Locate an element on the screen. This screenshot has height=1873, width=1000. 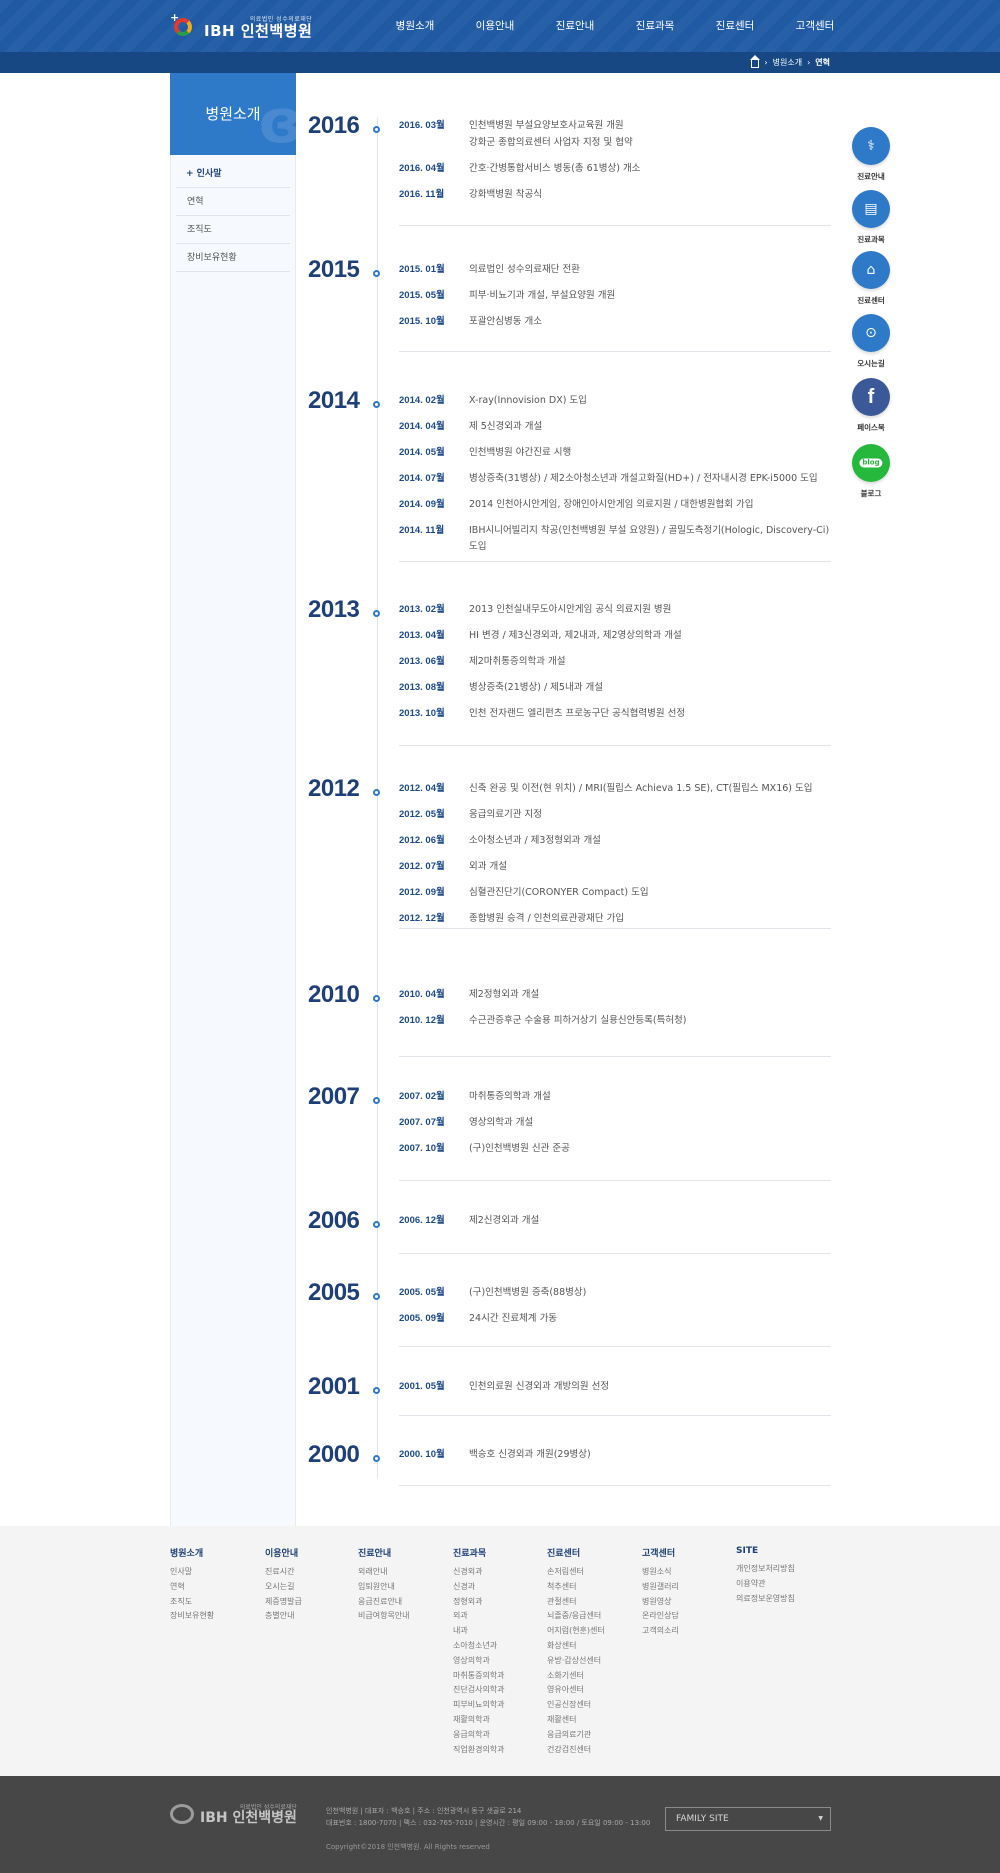
family-site-select: FAMILY SITE ▼ is located at coordinates (748, 1819).